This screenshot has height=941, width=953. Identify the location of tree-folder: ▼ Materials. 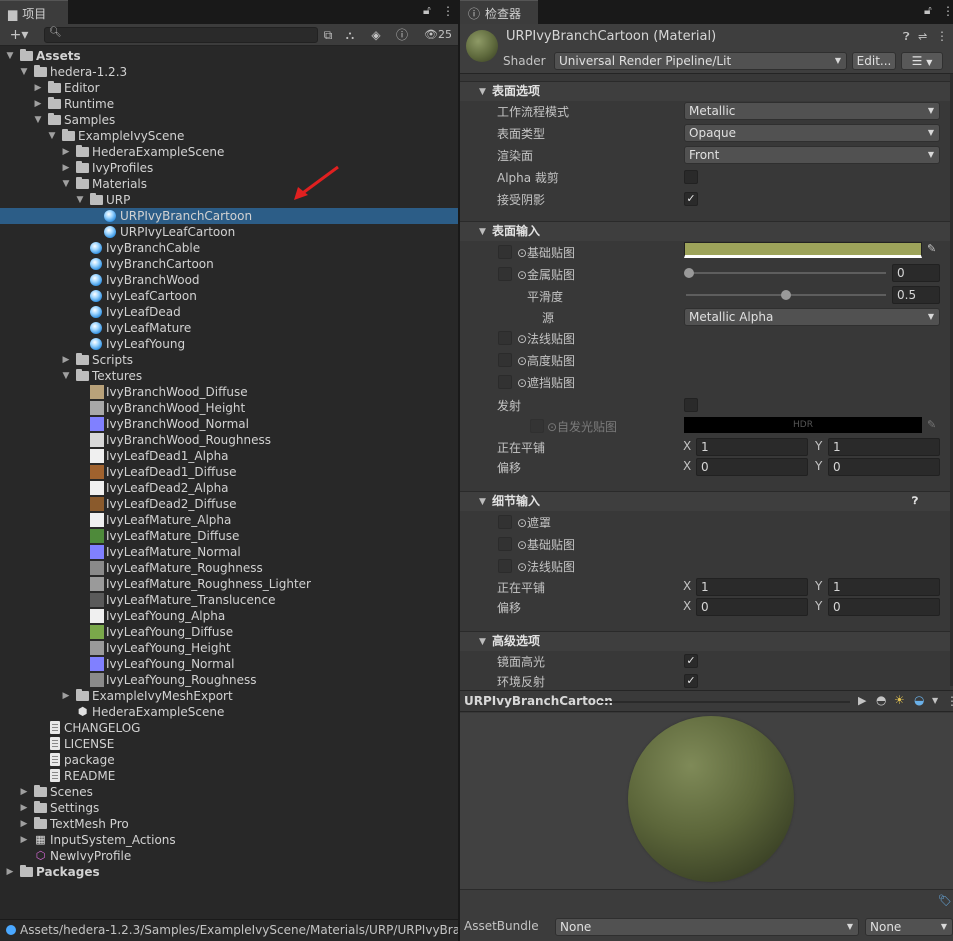
(229, 184).